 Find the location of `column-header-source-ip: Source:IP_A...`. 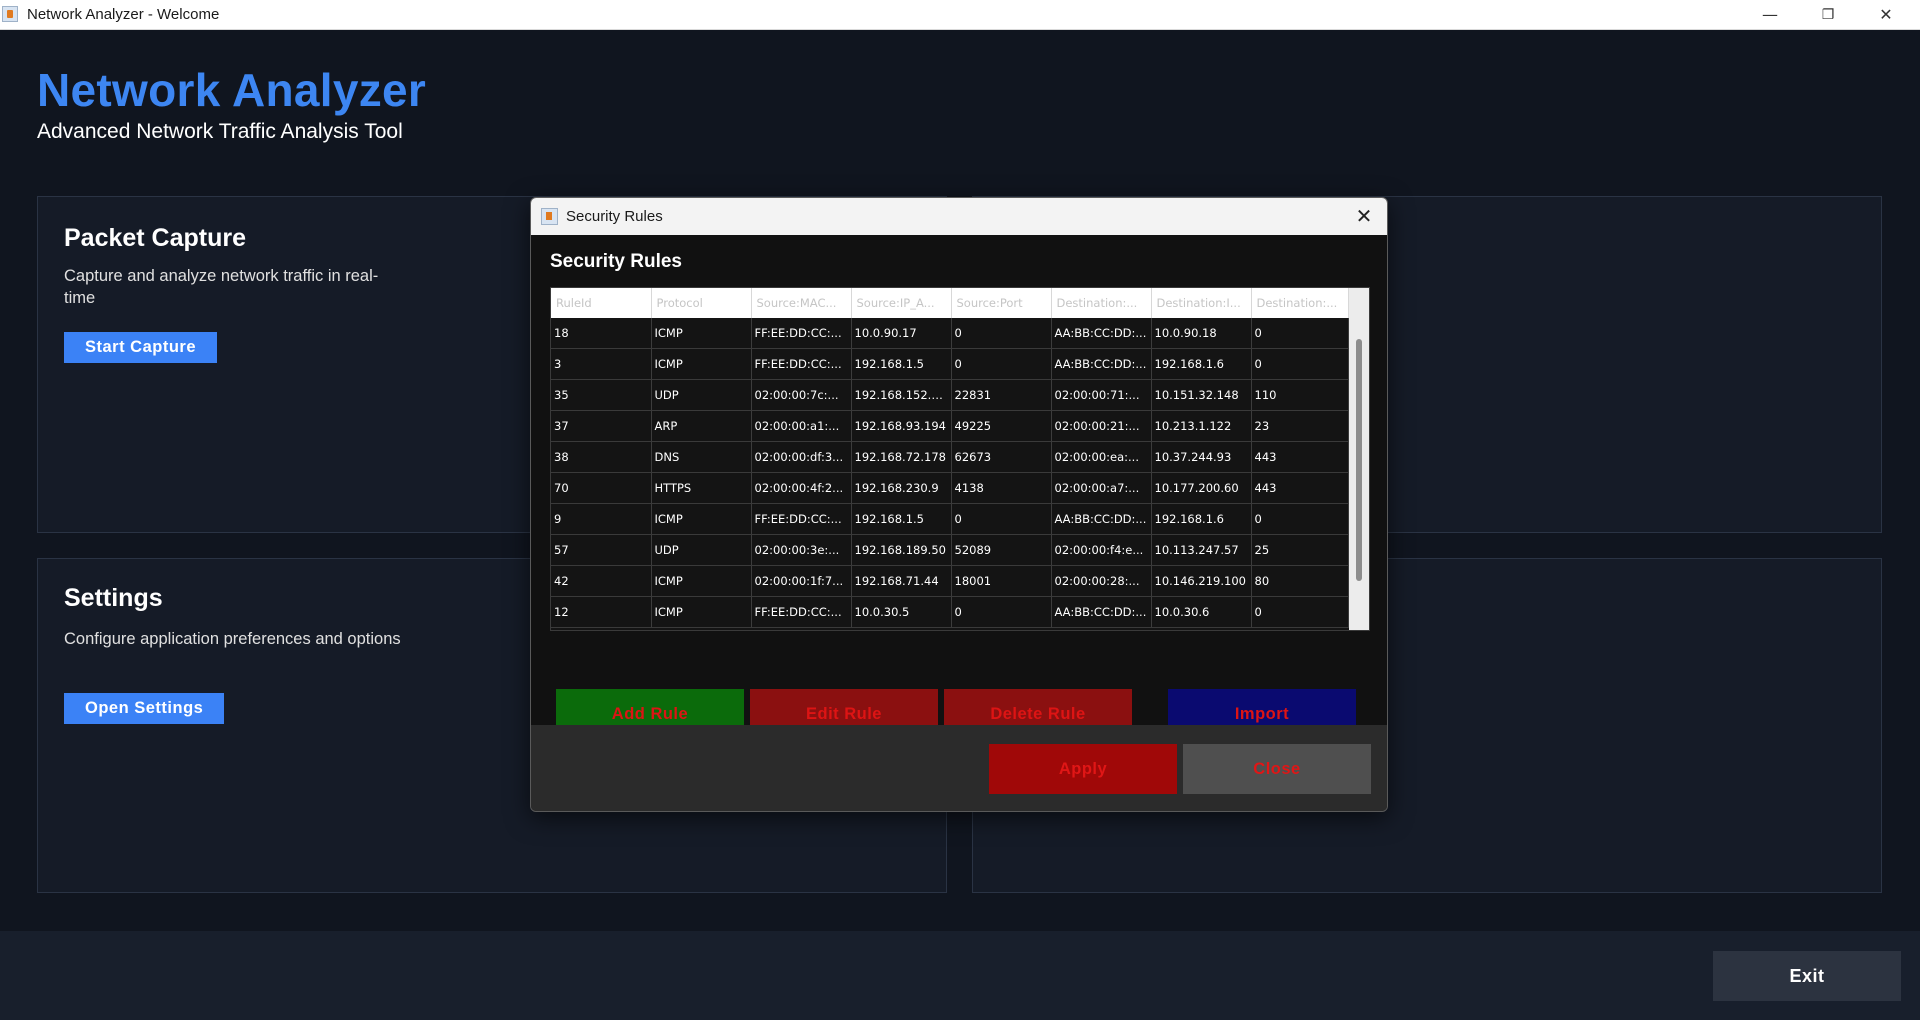

column-header-source-ip: Source:IP_A... is located at coordinates (901, 303).